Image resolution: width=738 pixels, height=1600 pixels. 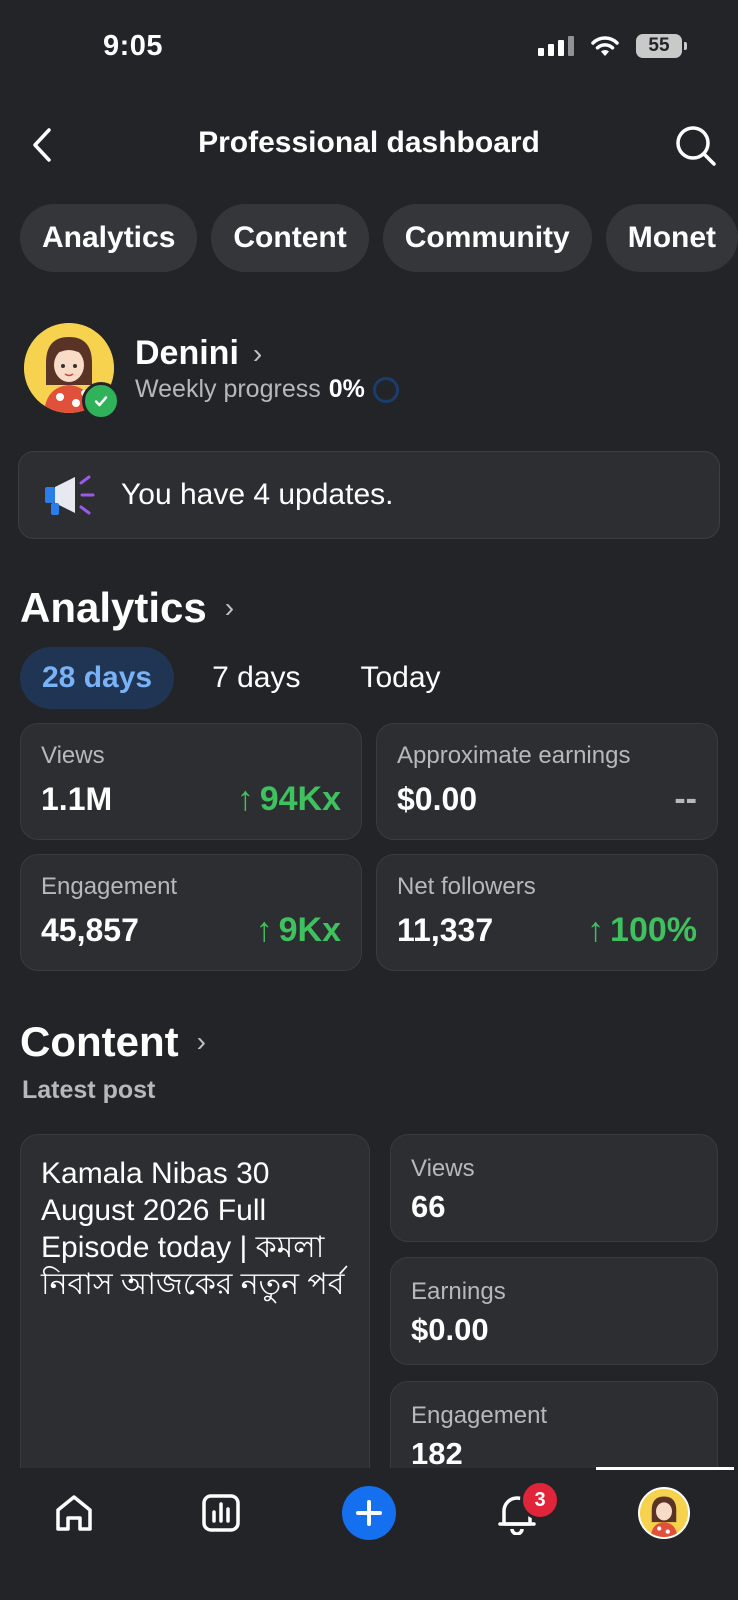 What do you see at coordinates (89, 1090) in the screenshot?
I see `latest-post-label: Latest post` at bounding box center [89, 1090].